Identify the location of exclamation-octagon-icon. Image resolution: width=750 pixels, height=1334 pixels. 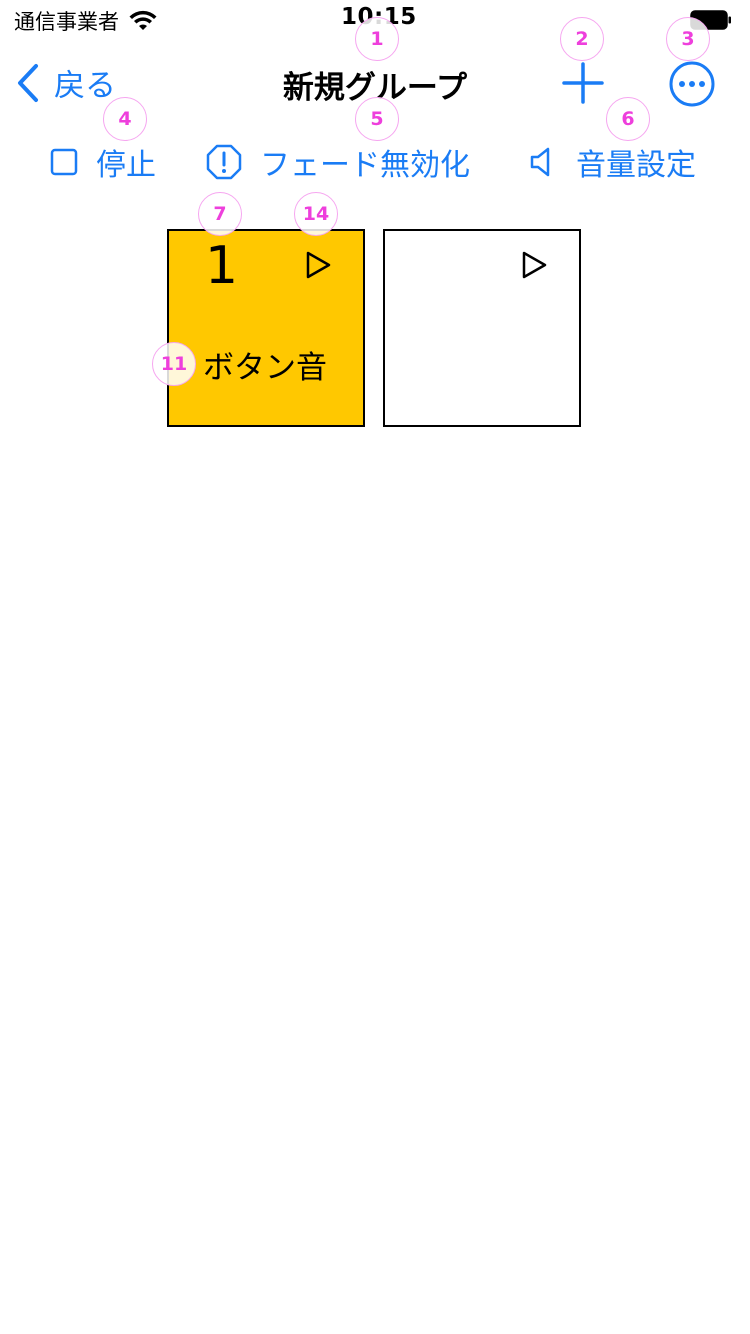
(224, 162).